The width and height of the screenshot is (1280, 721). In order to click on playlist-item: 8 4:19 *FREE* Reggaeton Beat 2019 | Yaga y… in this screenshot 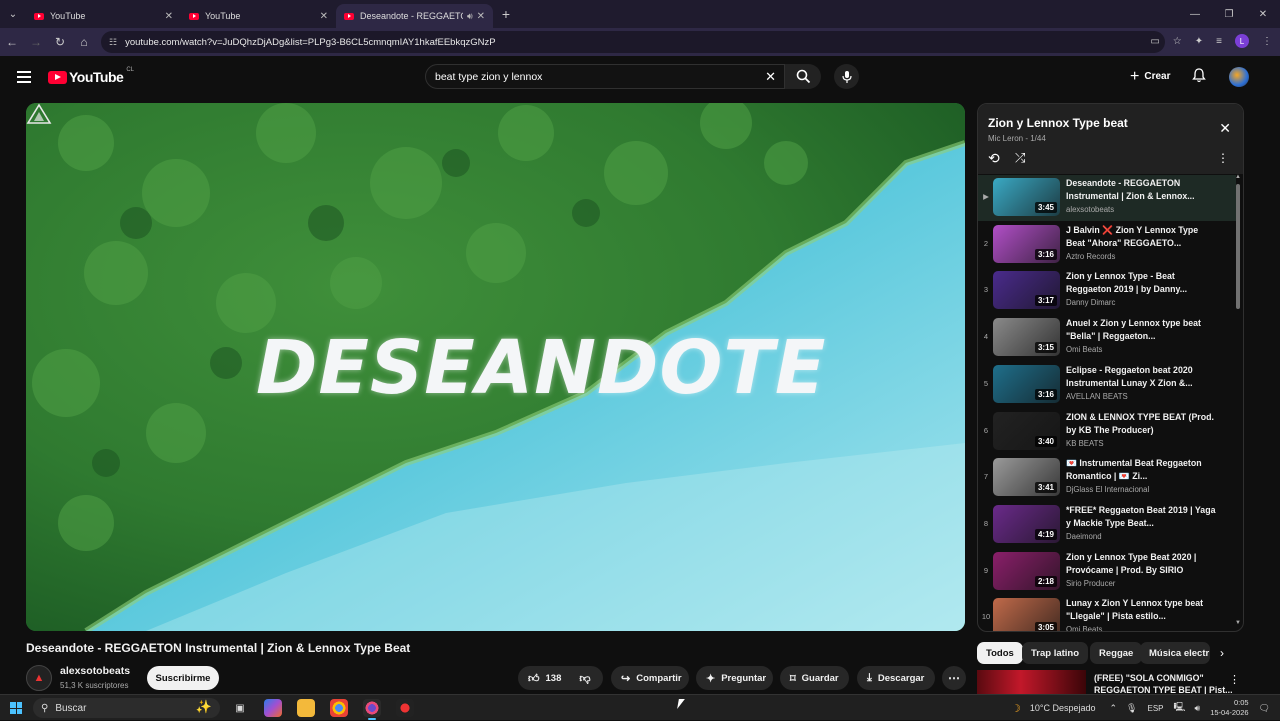, I will do `click(1107, 525)`.